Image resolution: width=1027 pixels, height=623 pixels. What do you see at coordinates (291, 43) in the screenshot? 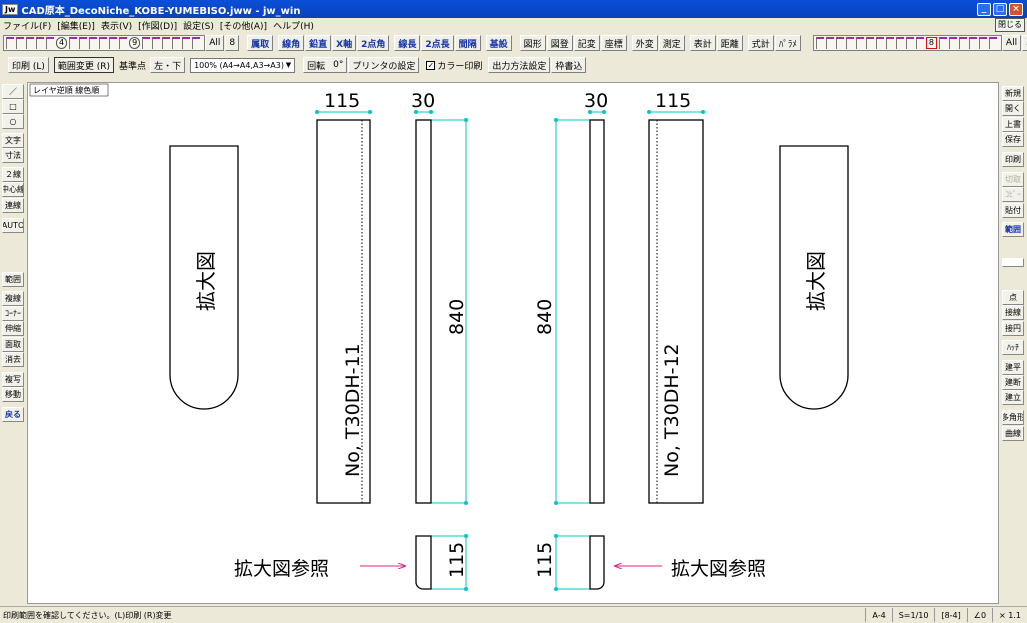
I see `tool-line-angle: 線角` at bounding box center [291, 43].